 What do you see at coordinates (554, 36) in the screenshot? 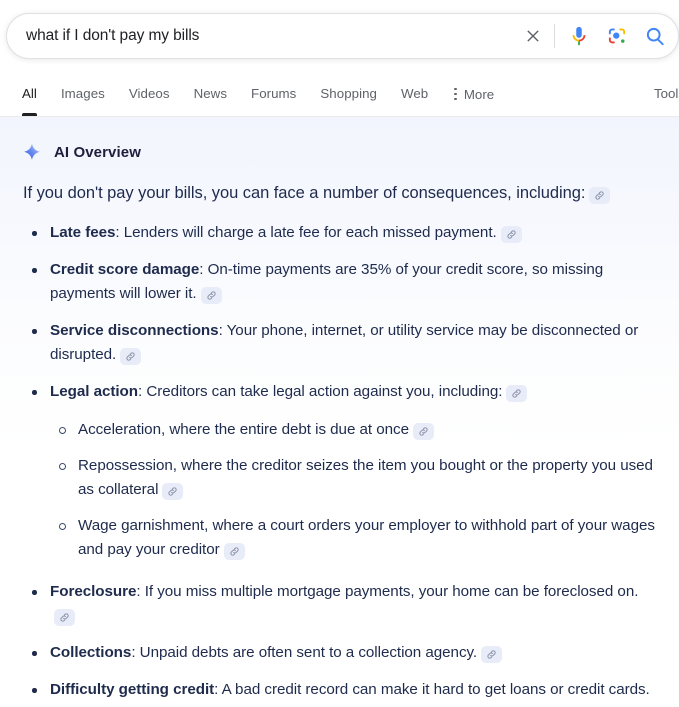
I see `search-divider` at bounding box center [554, 36].